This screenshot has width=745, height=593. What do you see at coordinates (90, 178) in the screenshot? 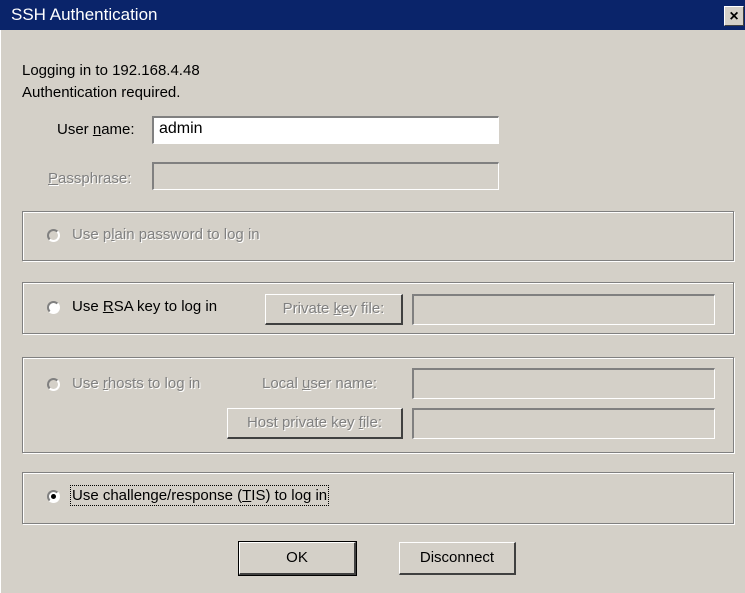
I see `passphrase-label: Passphrase:` at bounding box center [90, 178].